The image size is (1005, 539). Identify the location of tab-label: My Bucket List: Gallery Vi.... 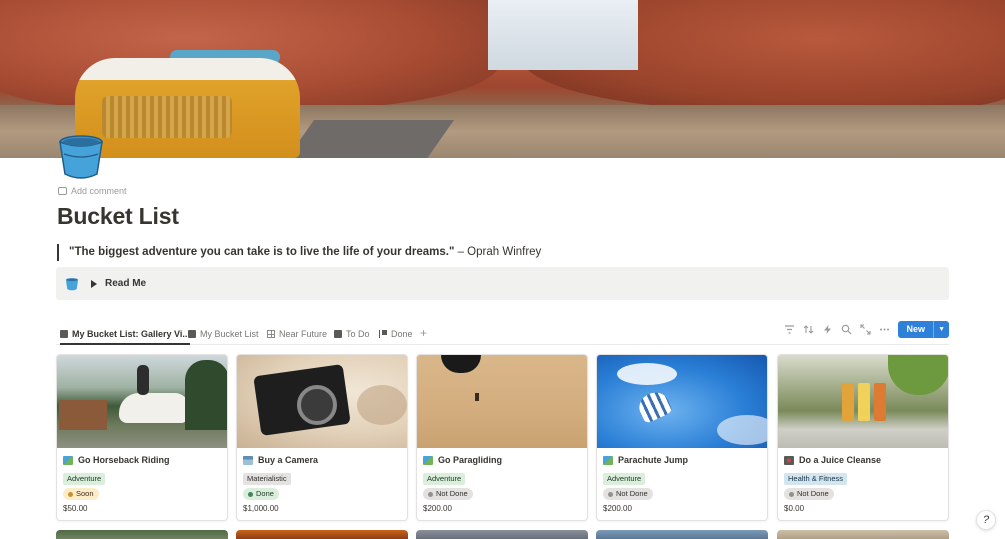
(131, 333).